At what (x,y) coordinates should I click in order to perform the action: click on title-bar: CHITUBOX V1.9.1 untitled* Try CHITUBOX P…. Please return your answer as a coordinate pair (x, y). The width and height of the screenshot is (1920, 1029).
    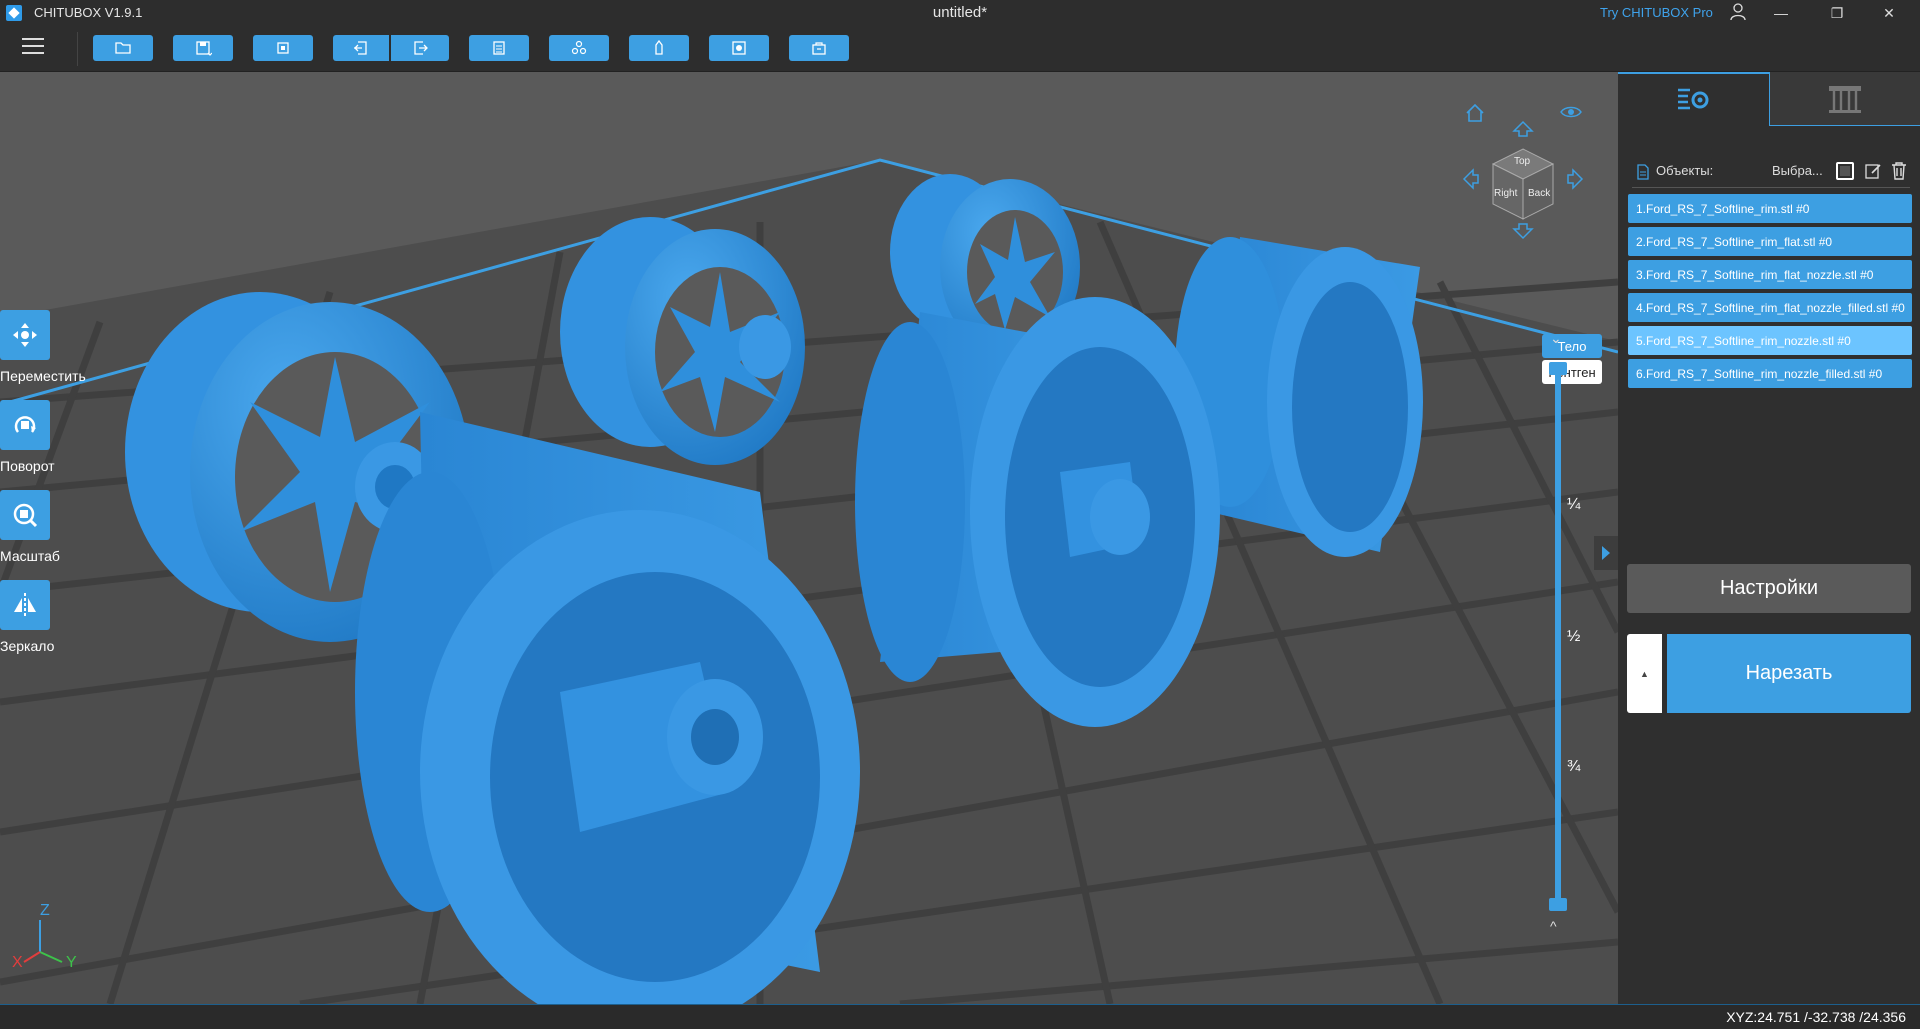
    Looking at the image, I should click on (960, 13).